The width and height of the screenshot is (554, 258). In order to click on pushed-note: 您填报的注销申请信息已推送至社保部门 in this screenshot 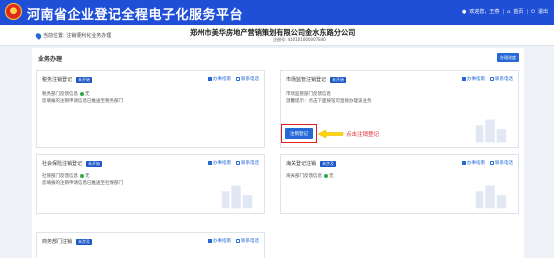, I will do `click(82, 183)`.